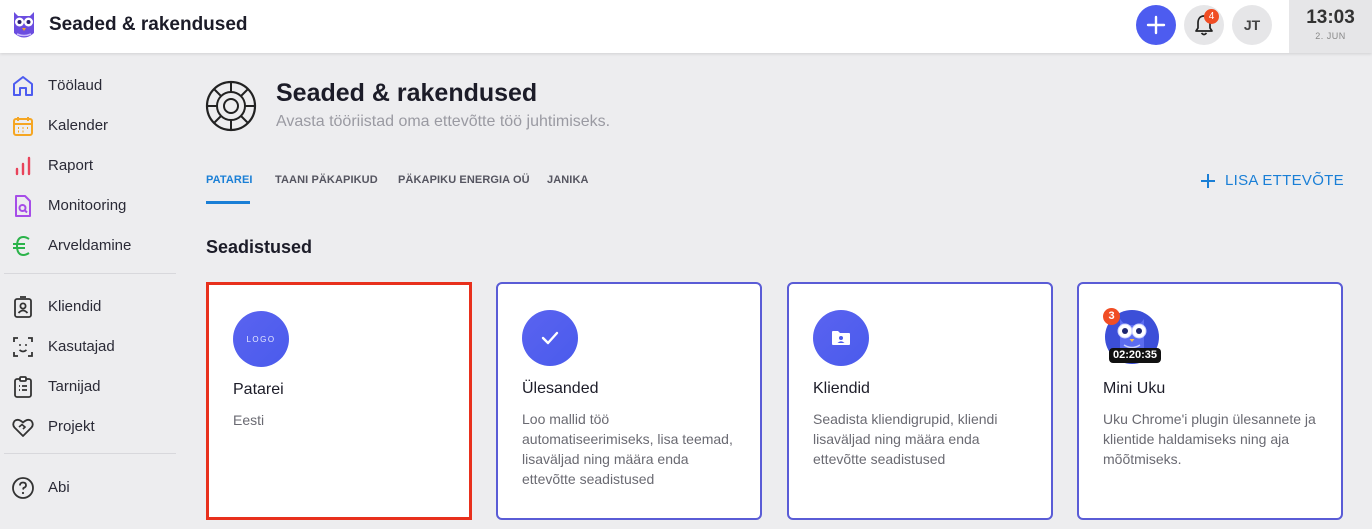 The width and height of the screenshot is (1372, 529). What do you see at coordinates (1111, 316) in the screenshot?
I see `mini-uku-count-badge: 3` at bounding box center [1111, 316].